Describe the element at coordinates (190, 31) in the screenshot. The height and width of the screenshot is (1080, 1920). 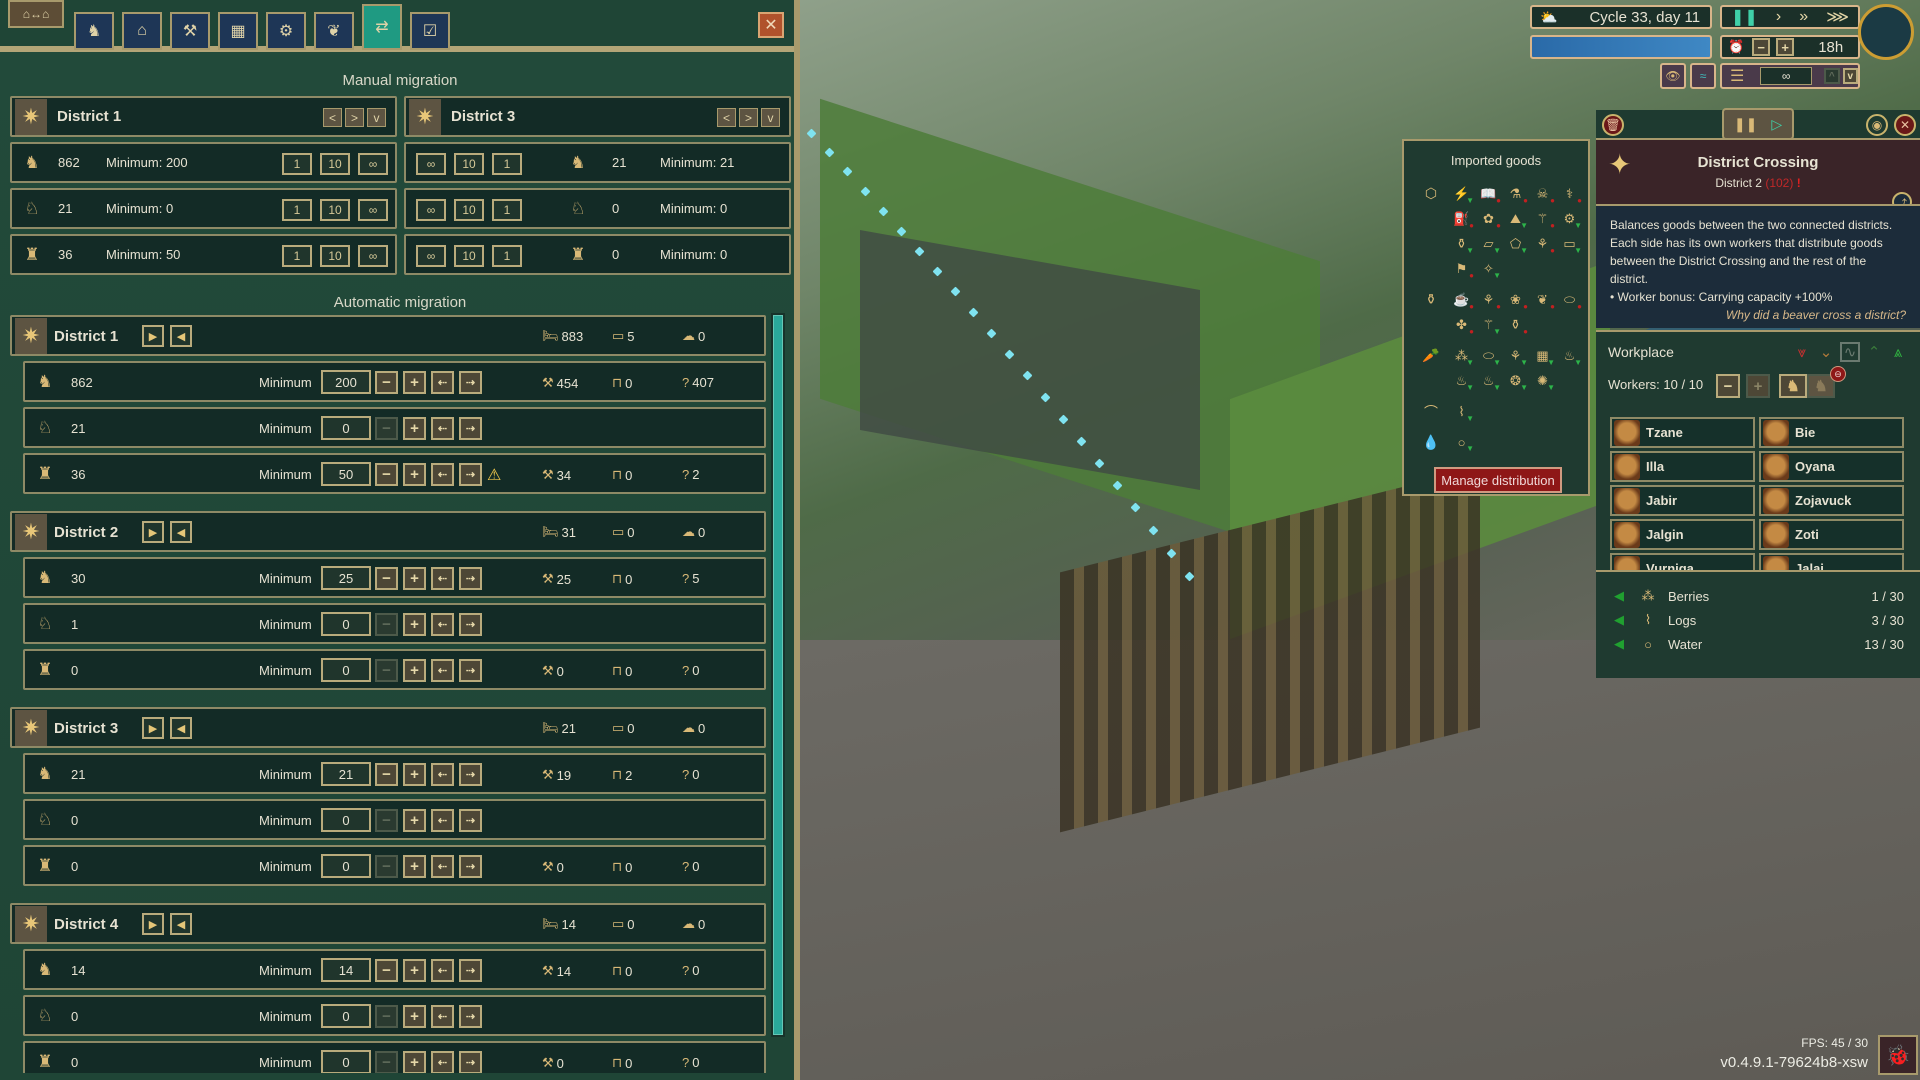
I see `tab-workplaces: ⚒` at that location.